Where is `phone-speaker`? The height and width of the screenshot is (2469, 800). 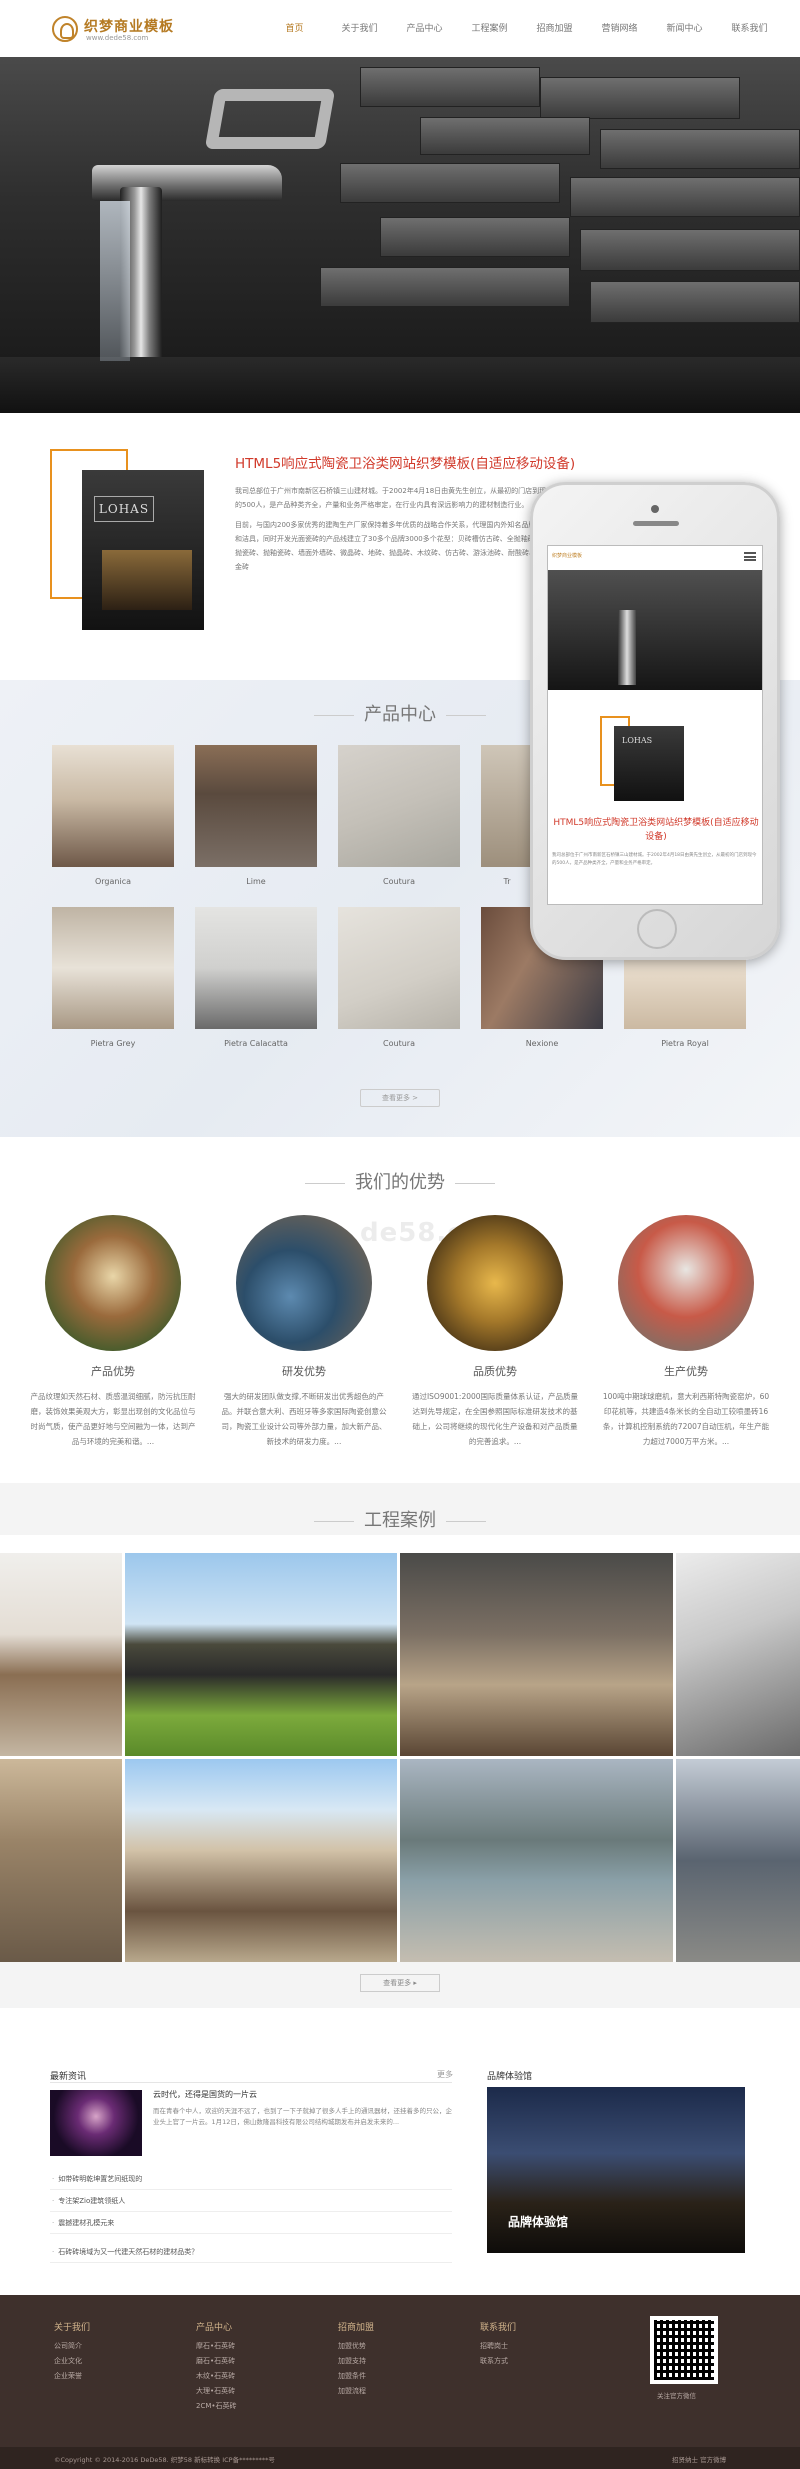
phone-speaker is located at coordinates (656, 523).